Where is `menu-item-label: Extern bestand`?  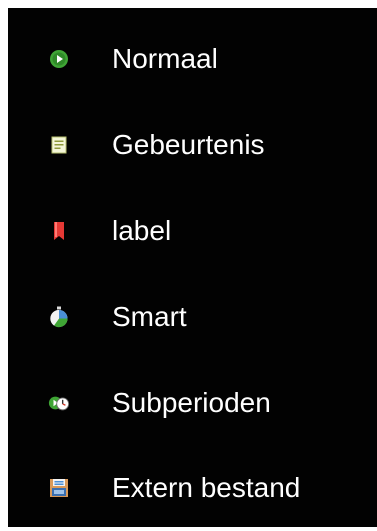 menu-item-label: Extern bestand is located at coordinates (206, 487).